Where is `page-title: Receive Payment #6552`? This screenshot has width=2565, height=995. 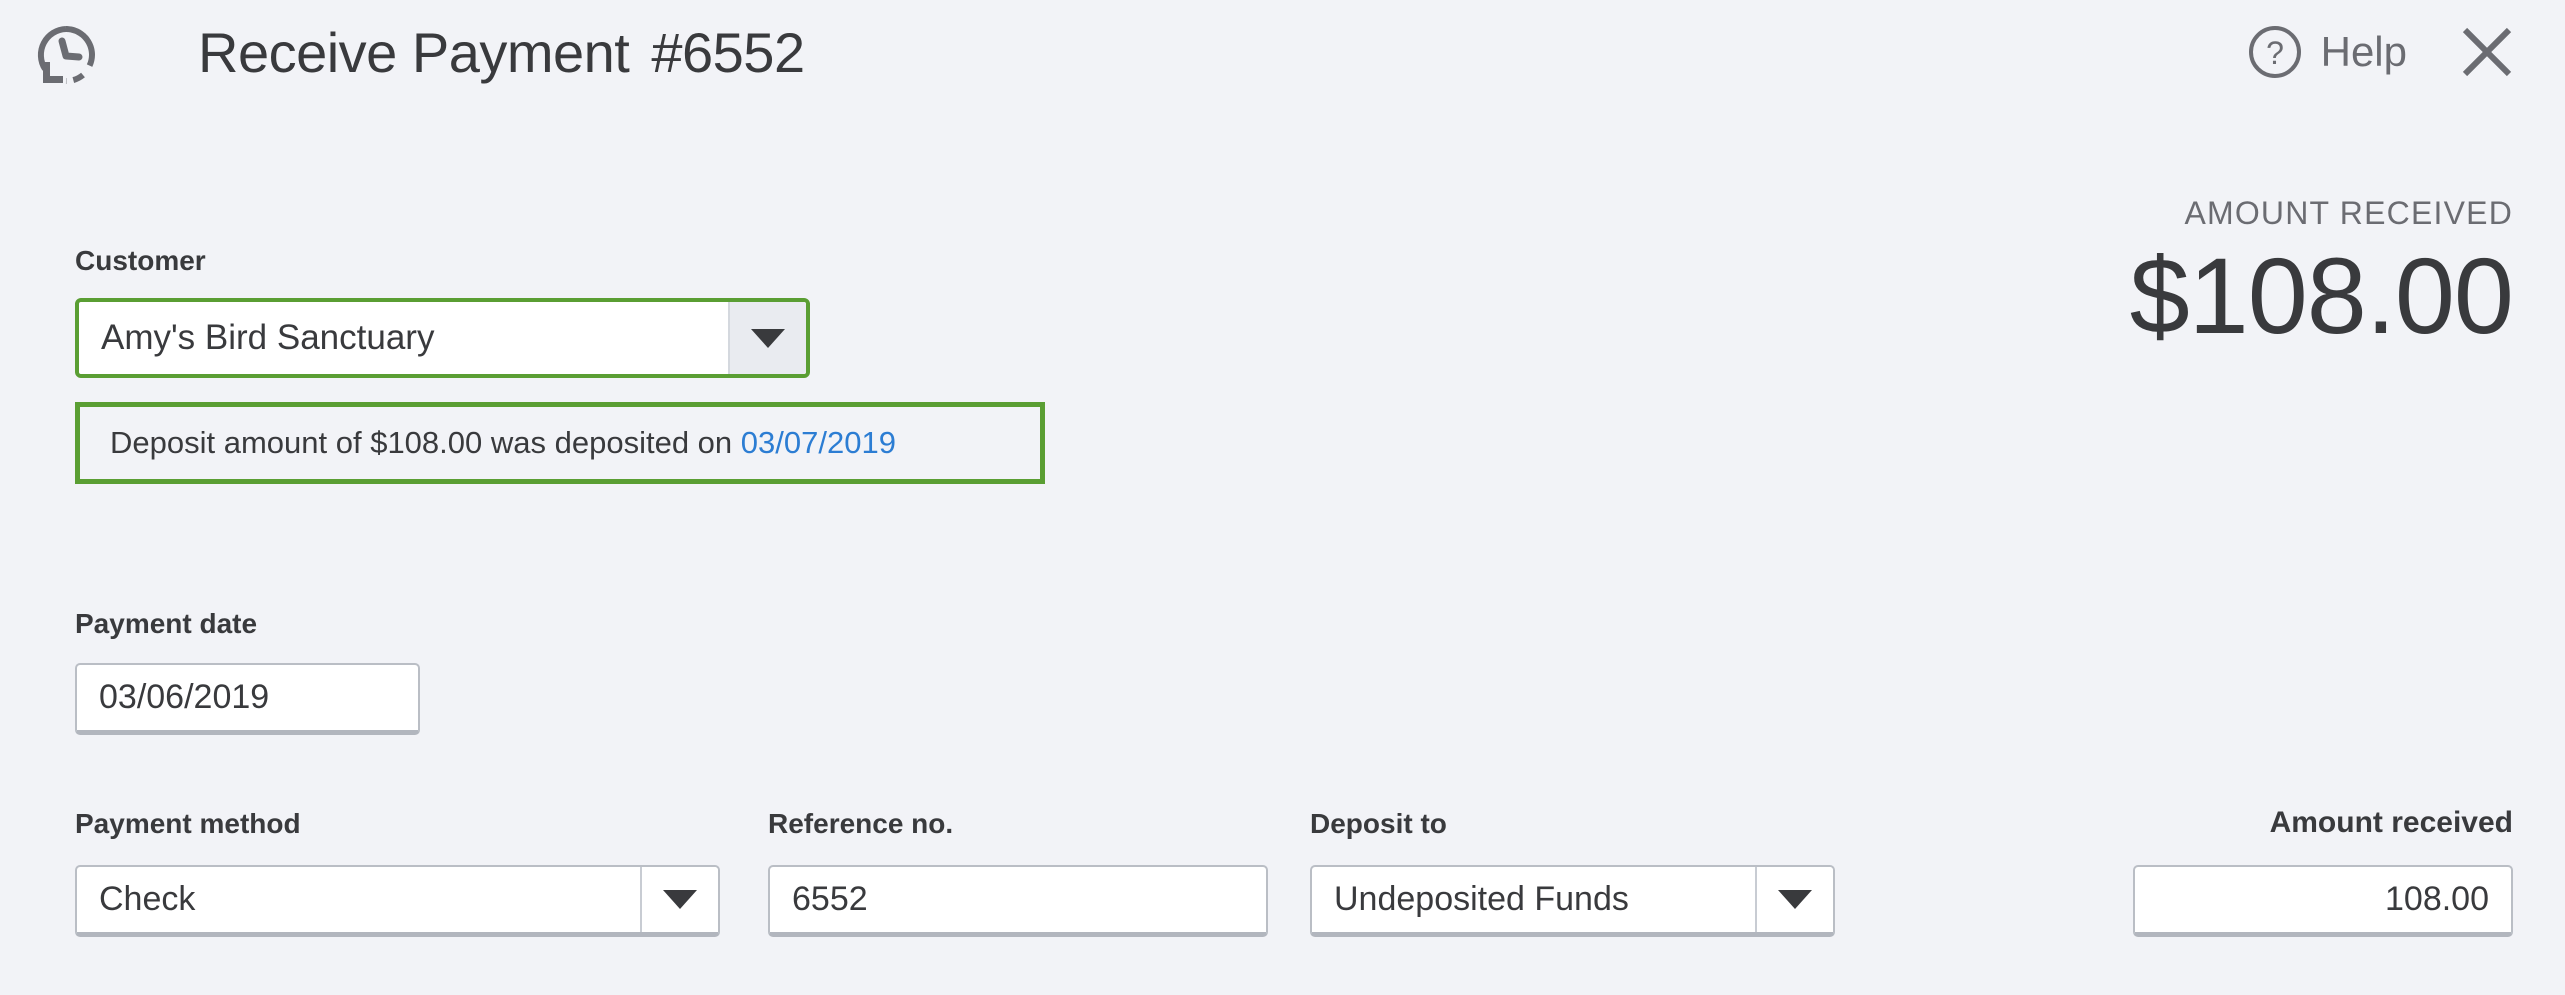
page-title: Receive Payment #6552 is located at coordinates (501, 52).